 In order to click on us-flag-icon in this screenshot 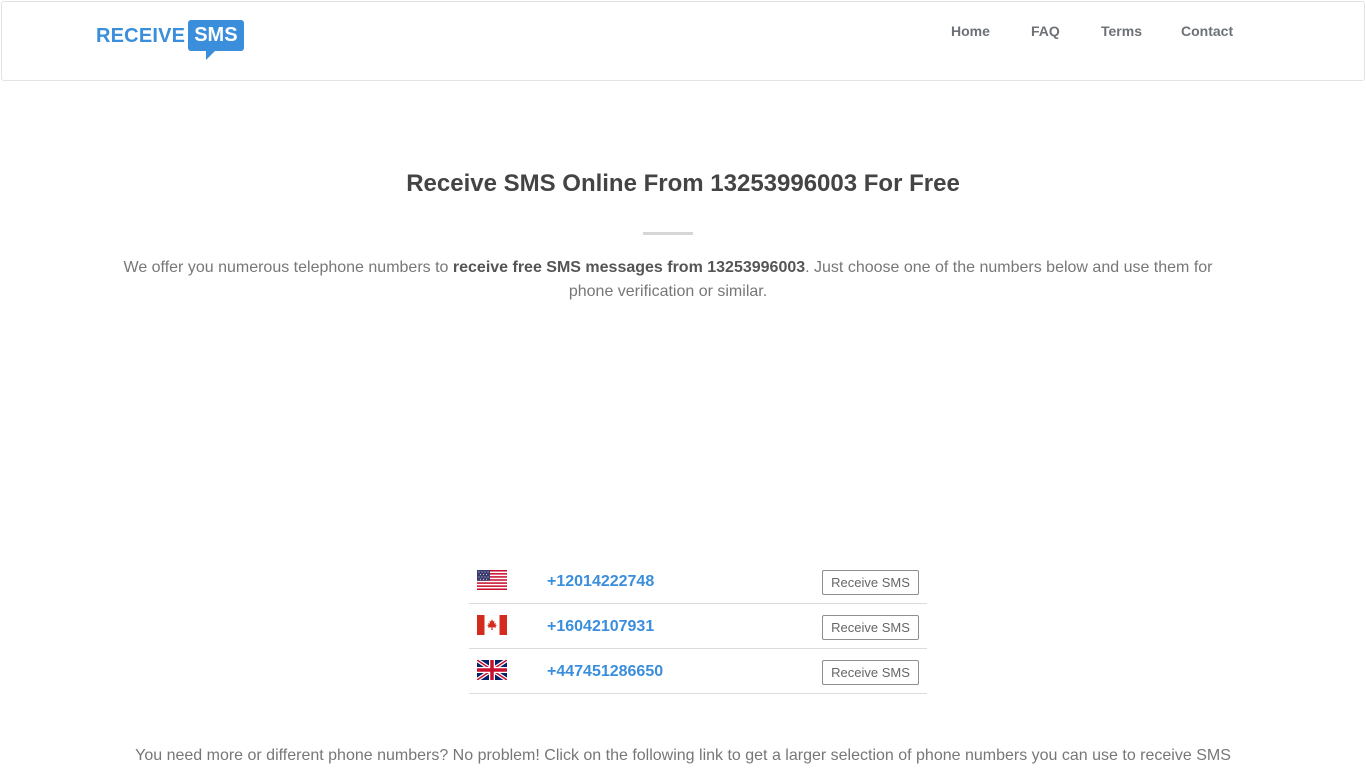, I will do `click(492, 580)`.